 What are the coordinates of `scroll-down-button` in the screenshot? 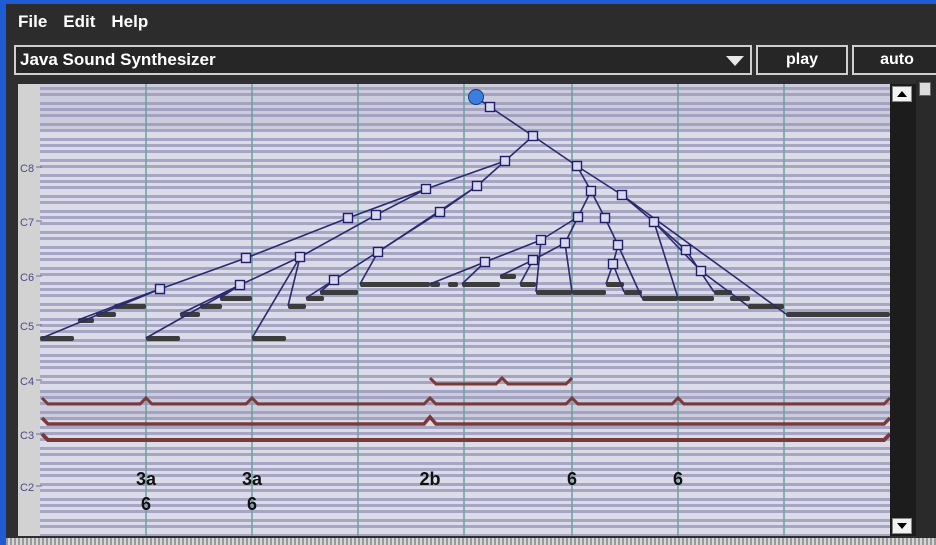 It's located at (902, 526).